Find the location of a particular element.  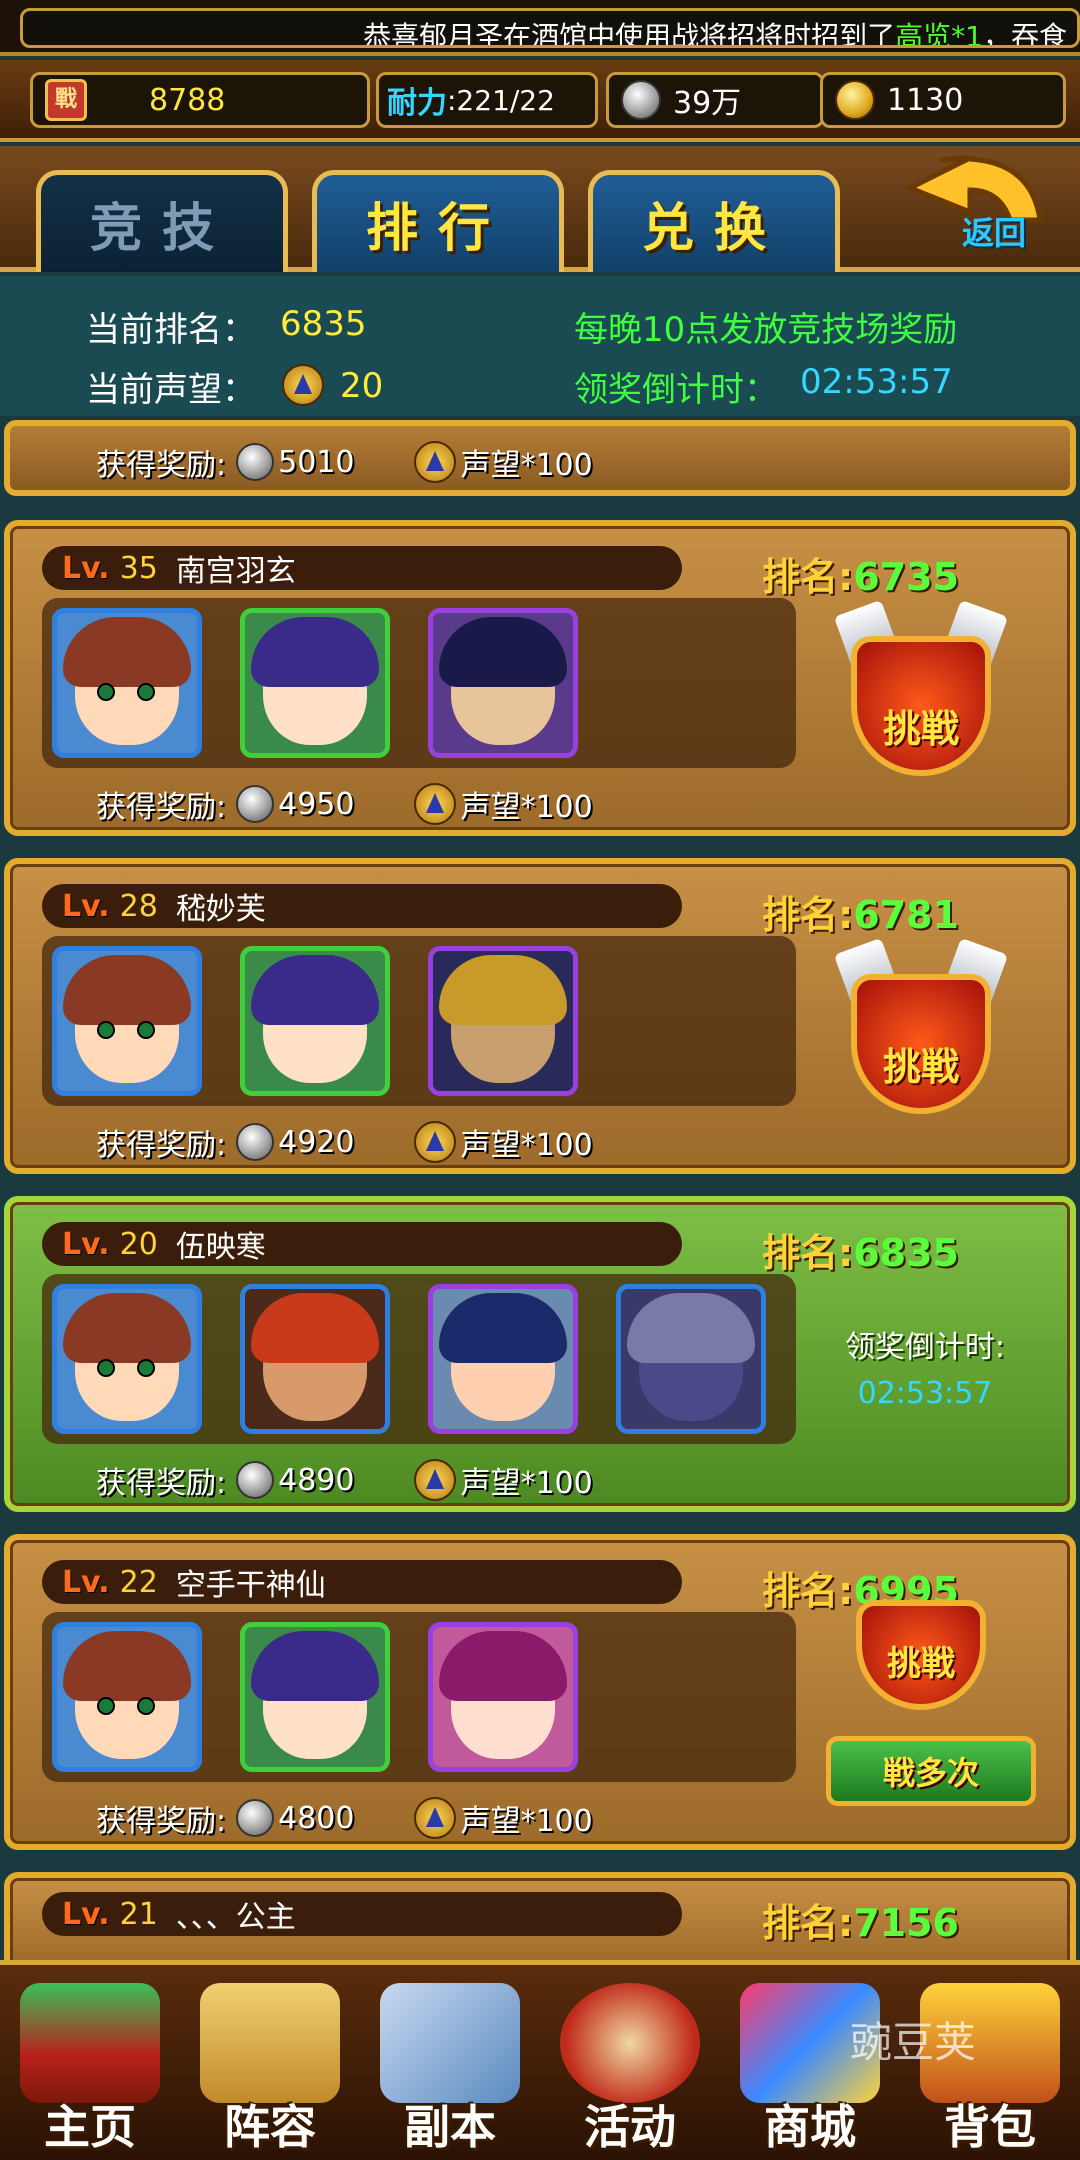

player-namebar: Lv. 22 空手干神仙 is located at coordinates (362, 1582).